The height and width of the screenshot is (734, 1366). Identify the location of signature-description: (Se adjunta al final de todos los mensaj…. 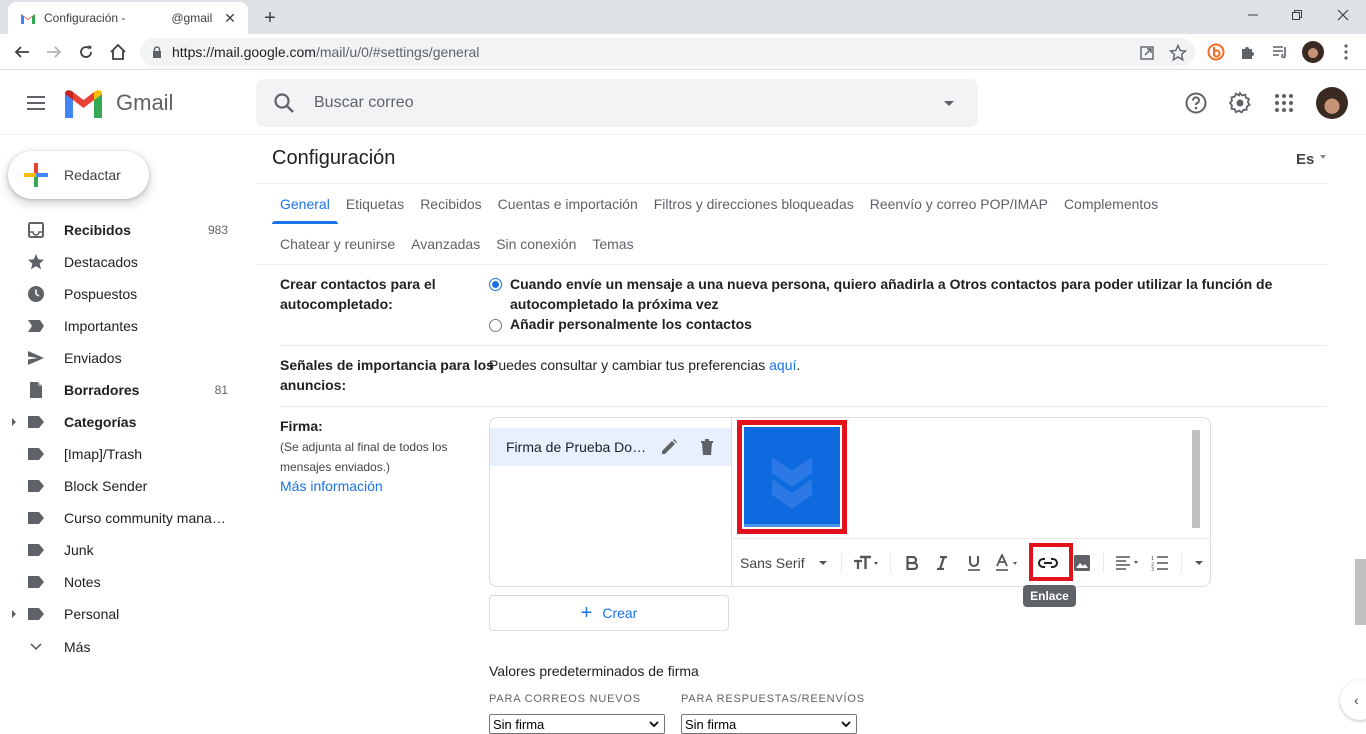
(363, 457).